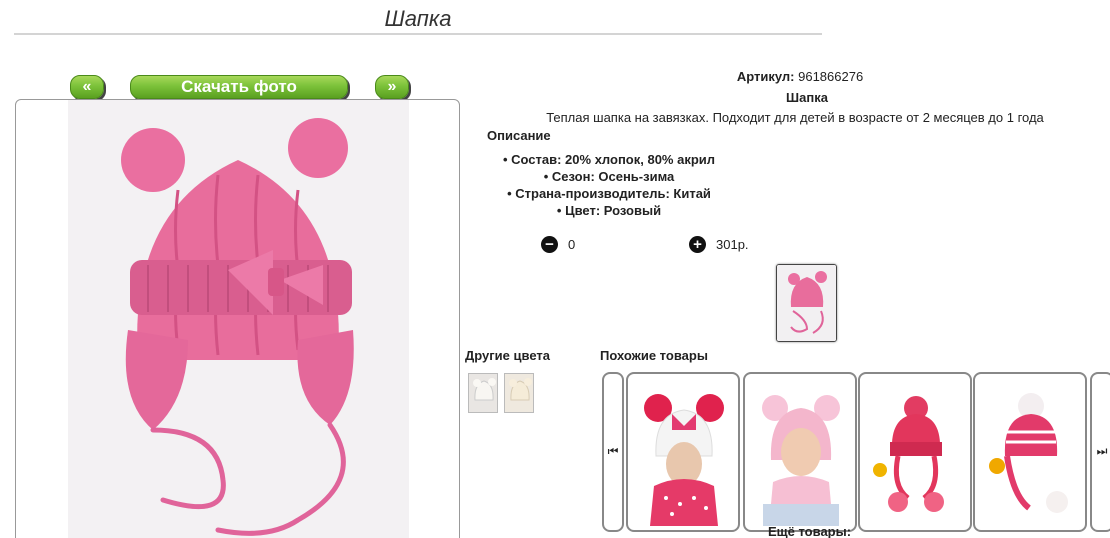  I want to click on property-composition: Состав: 20% хлопок, 80% акрил, so click(609, 159).